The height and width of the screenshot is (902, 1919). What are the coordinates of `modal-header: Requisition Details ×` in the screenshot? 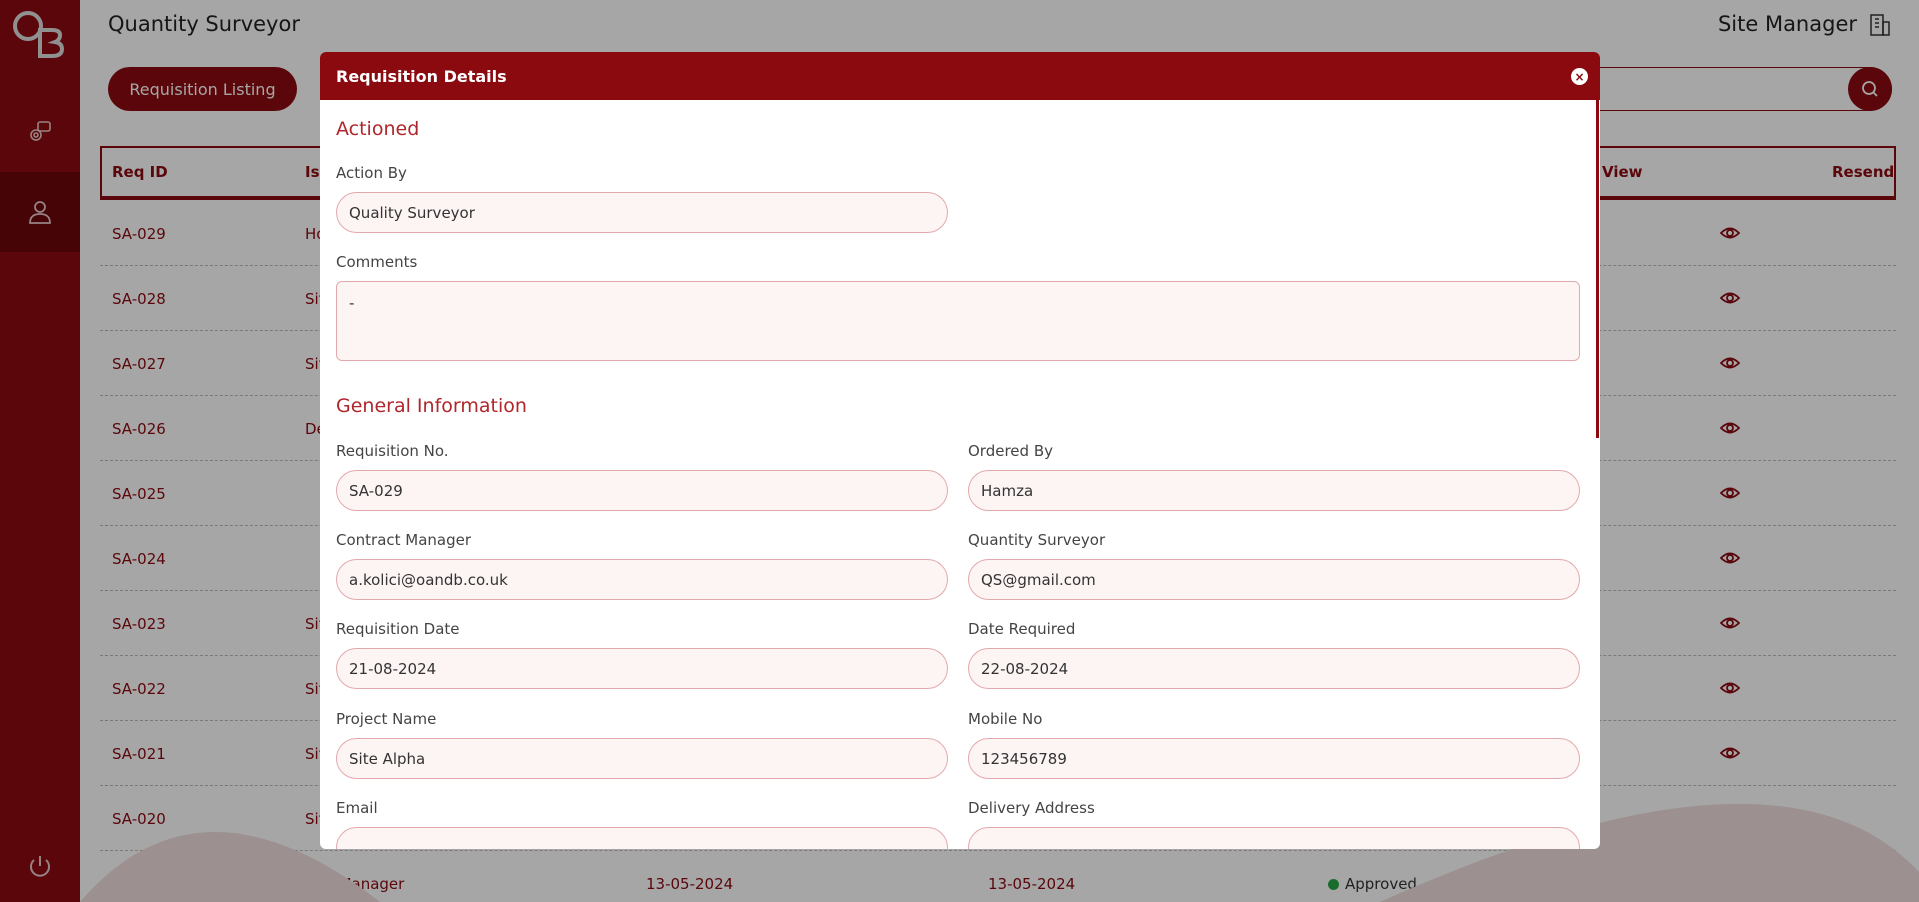 It's located at (960, 76).